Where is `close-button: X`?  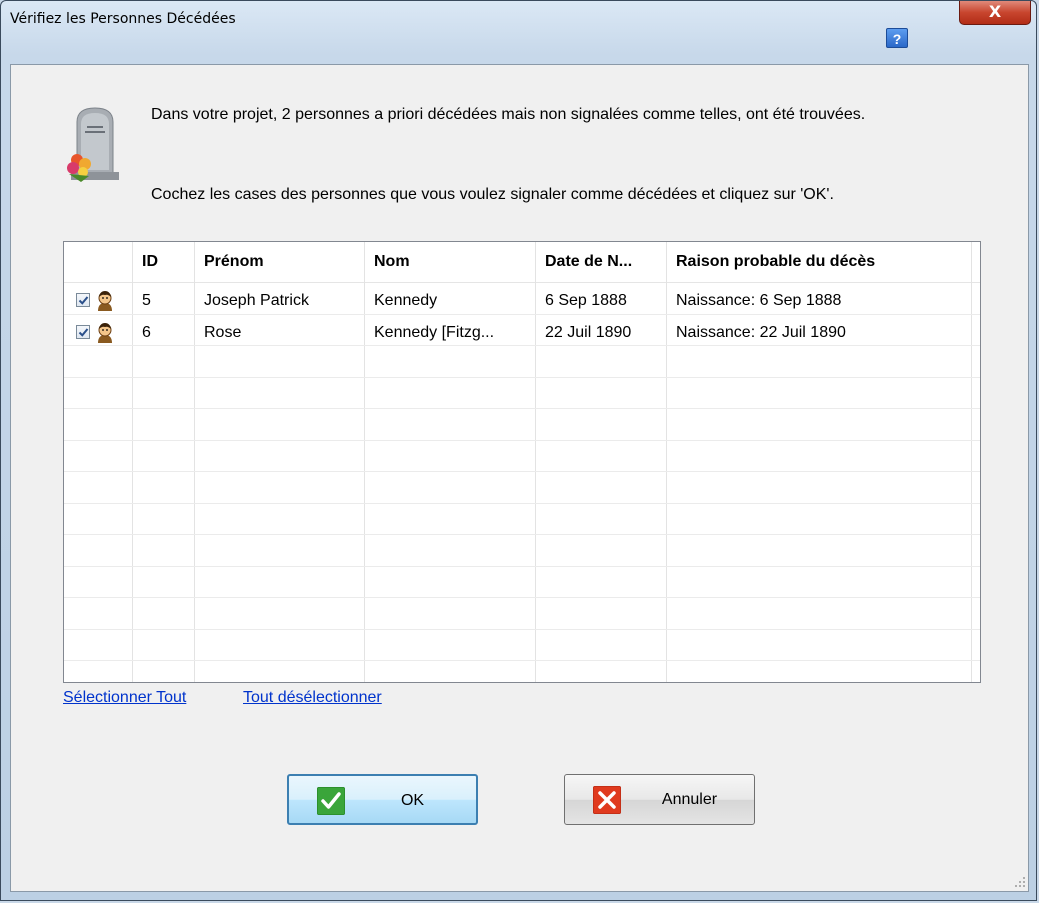 close-button: X is located at coordinates (995, 13).